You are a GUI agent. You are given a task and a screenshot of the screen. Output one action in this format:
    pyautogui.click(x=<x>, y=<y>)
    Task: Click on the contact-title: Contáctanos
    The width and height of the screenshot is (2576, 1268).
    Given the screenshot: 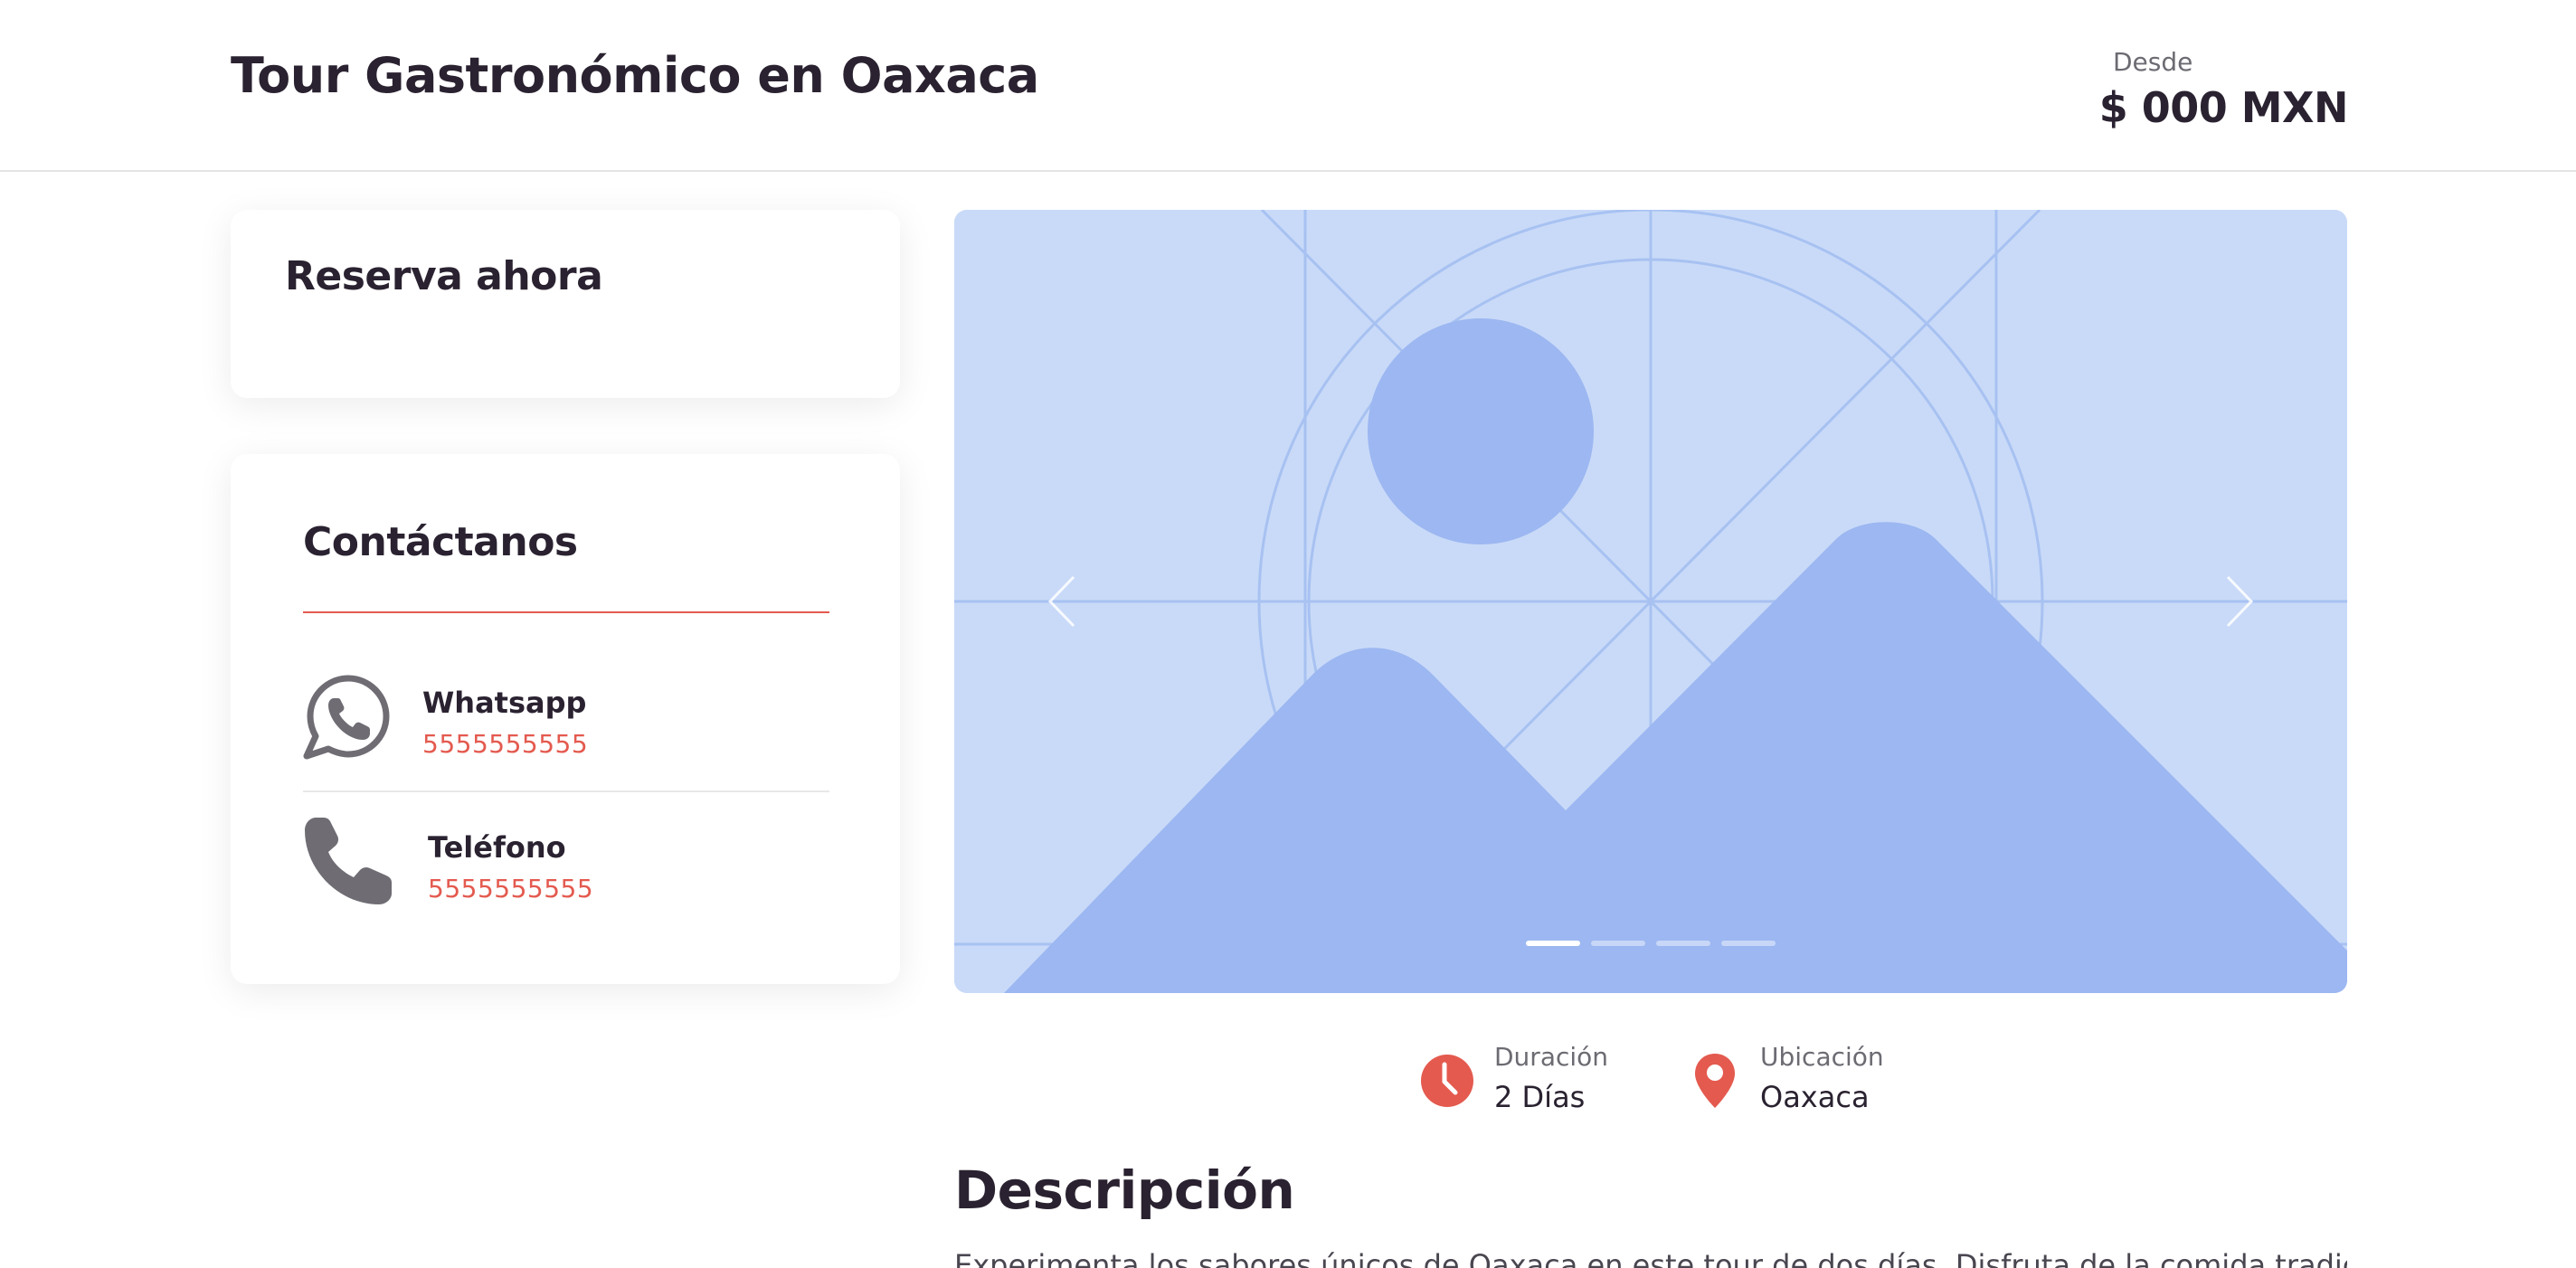 What is the action you would take?
    pyautogui.click(x=440, y=542)
    